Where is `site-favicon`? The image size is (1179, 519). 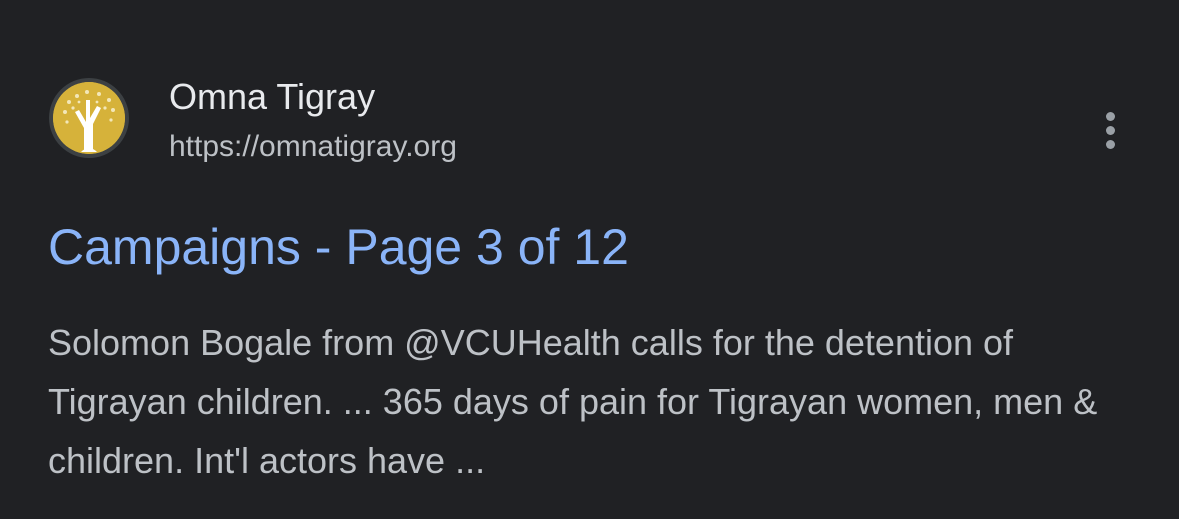 site-favicon is located at coordinates (89, 118).